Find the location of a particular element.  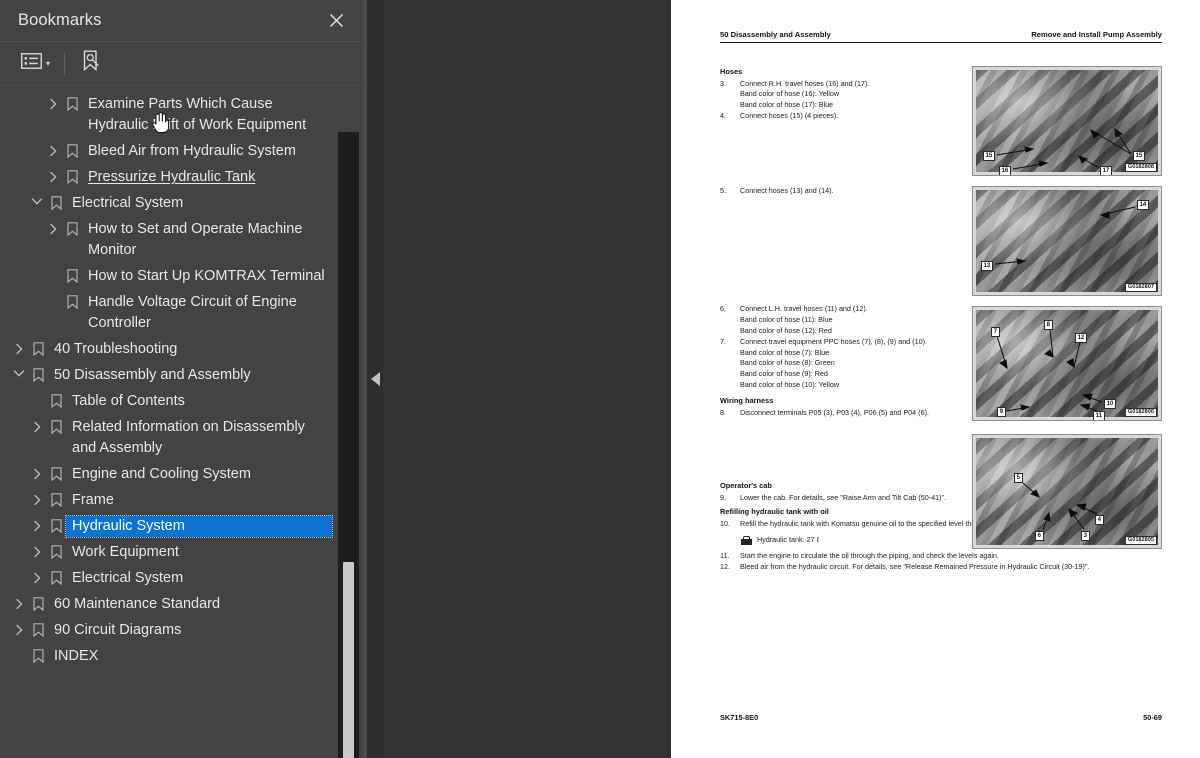

close-icon is located at coordinates (336, 21).